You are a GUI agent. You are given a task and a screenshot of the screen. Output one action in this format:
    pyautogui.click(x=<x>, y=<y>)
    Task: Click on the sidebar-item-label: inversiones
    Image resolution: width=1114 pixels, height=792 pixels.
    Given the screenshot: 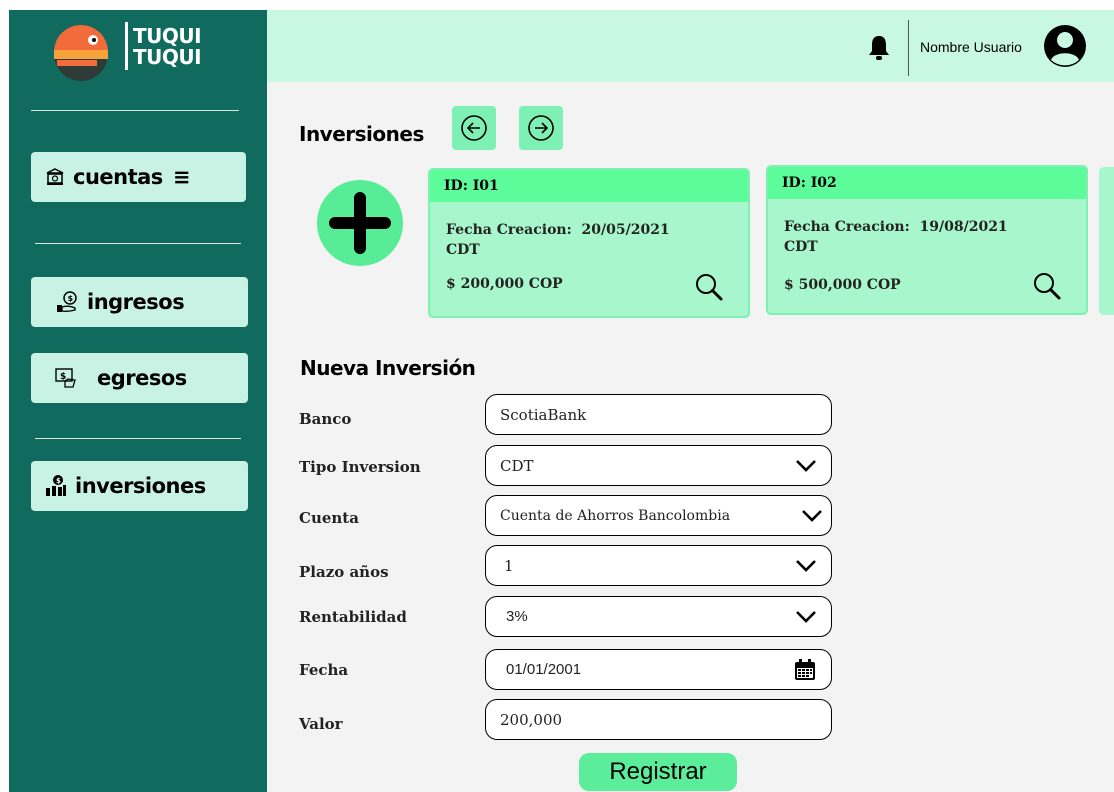 What is the action you would take?
    pyautogui.click(x=140, y=486)
    